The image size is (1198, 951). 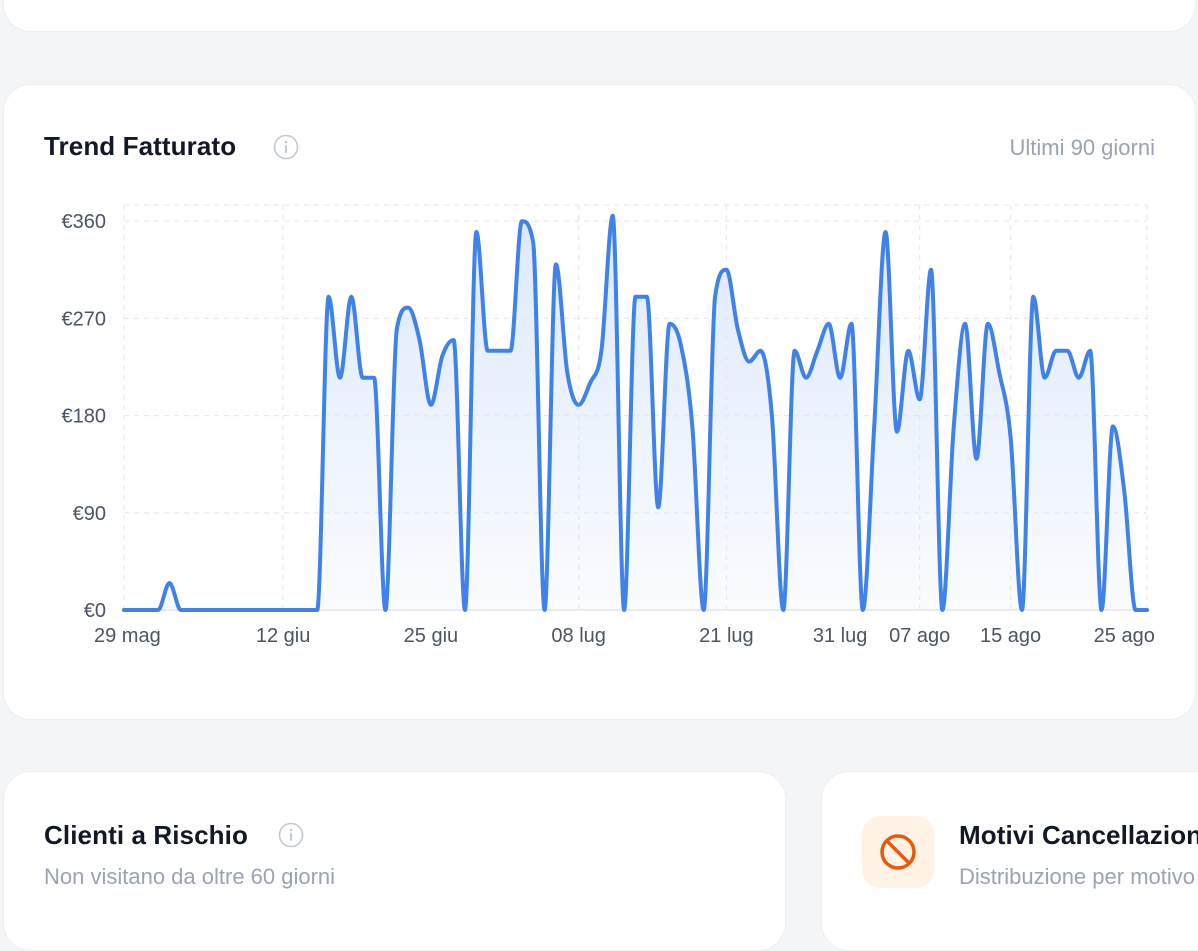 I want to click on ban-icon, so click(x=898, y=852).